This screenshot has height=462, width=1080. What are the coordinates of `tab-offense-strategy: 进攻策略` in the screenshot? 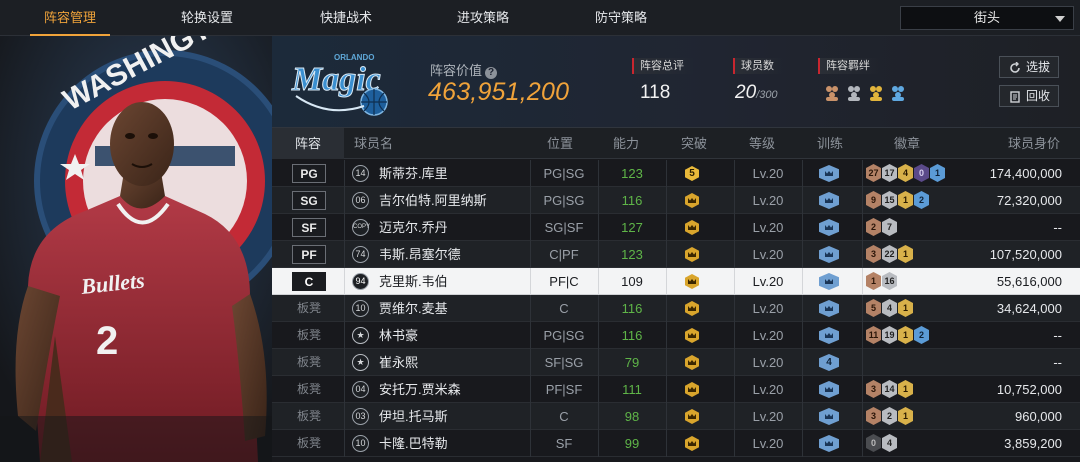 It's located at (483, 18).